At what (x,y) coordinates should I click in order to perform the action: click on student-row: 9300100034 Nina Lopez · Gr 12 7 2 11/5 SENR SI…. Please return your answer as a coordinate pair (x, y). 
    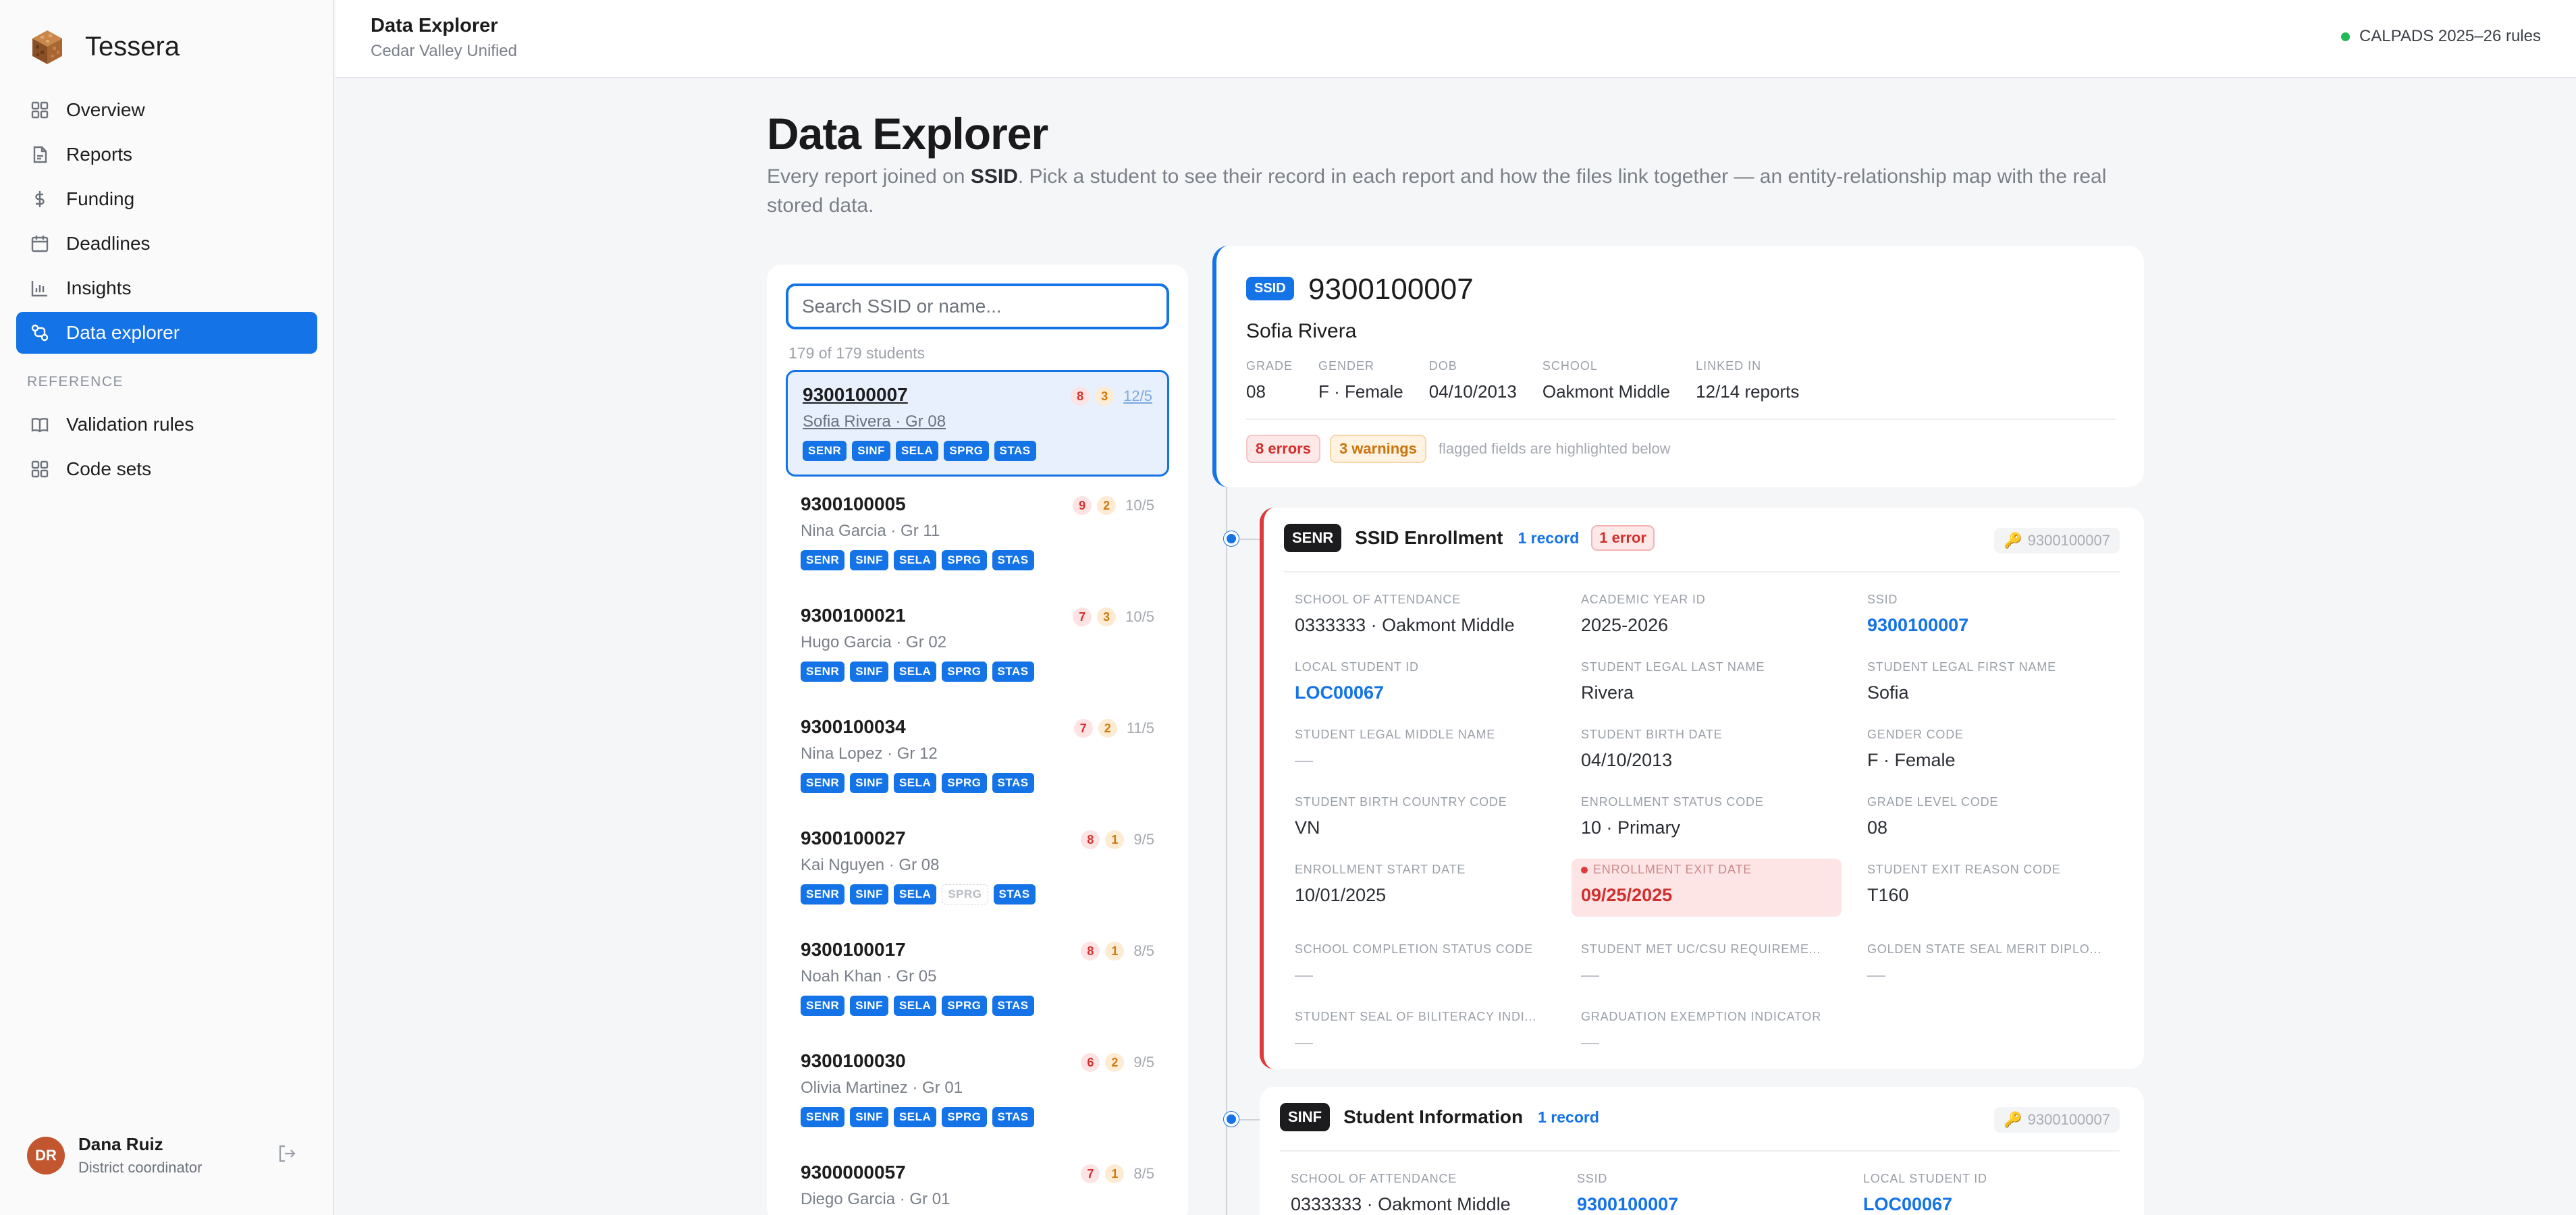
    Looking at the image, I should click on (978, 757).